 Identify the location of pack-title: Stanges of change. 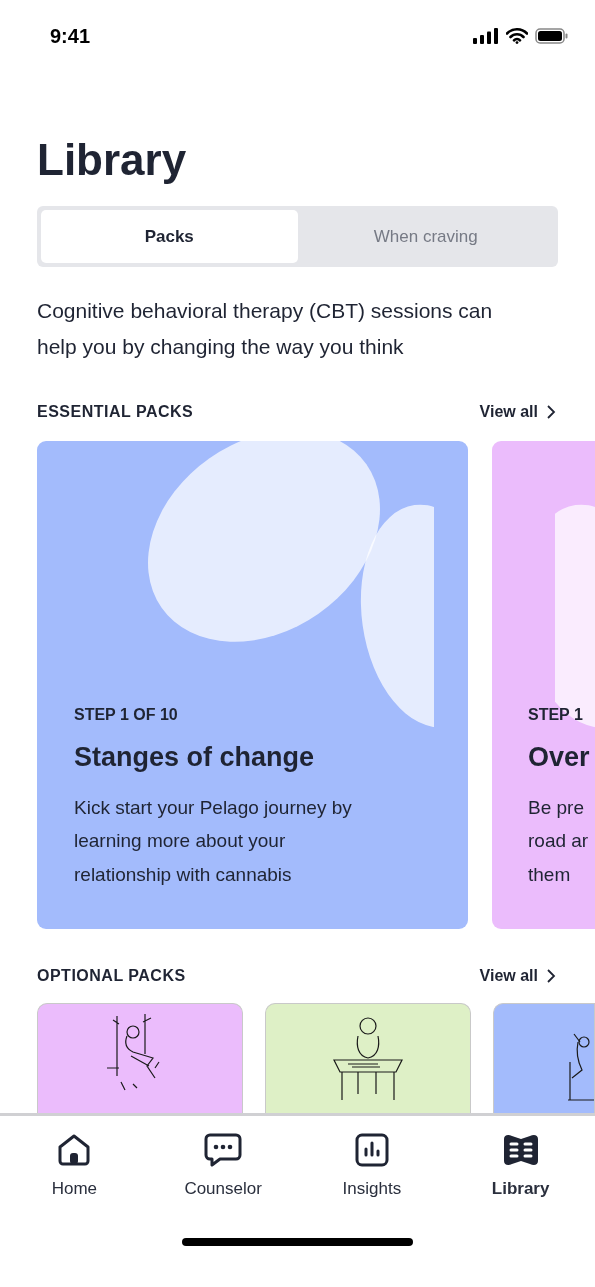
(195, 757).